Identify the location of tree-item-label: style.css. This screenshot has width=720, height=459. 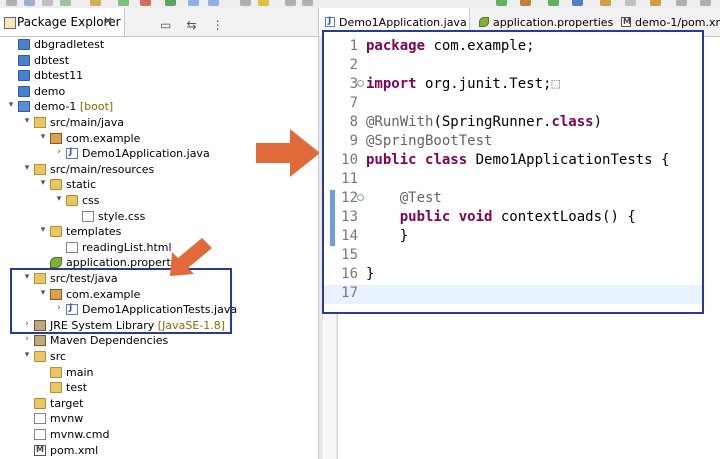
(121, 216).